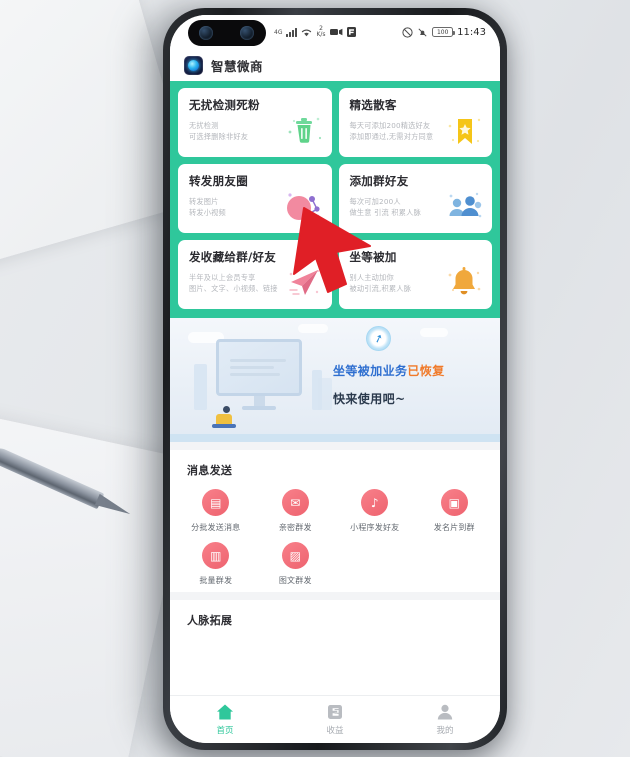 This screenshot has height=757, width=630. I want to click on grid-item-label: 发名片到群, so click(454, 527).